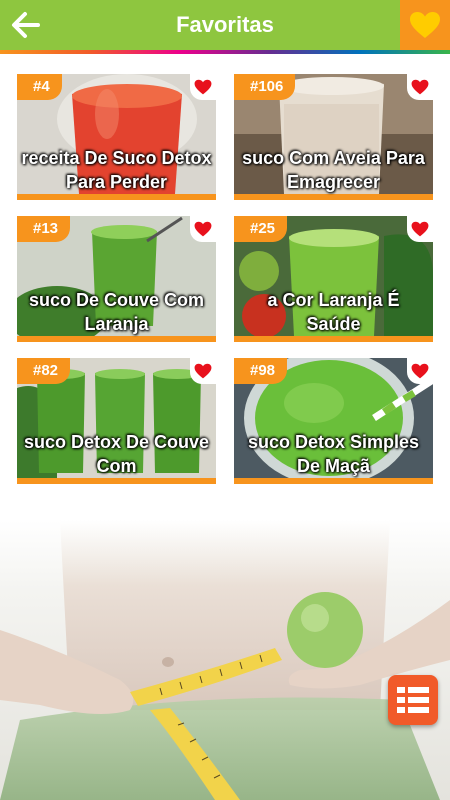 The height and width of the screenshot is (800, 450). I want to click on recipe-title: suco Detox Simples De Maçã, so click(333, 454).